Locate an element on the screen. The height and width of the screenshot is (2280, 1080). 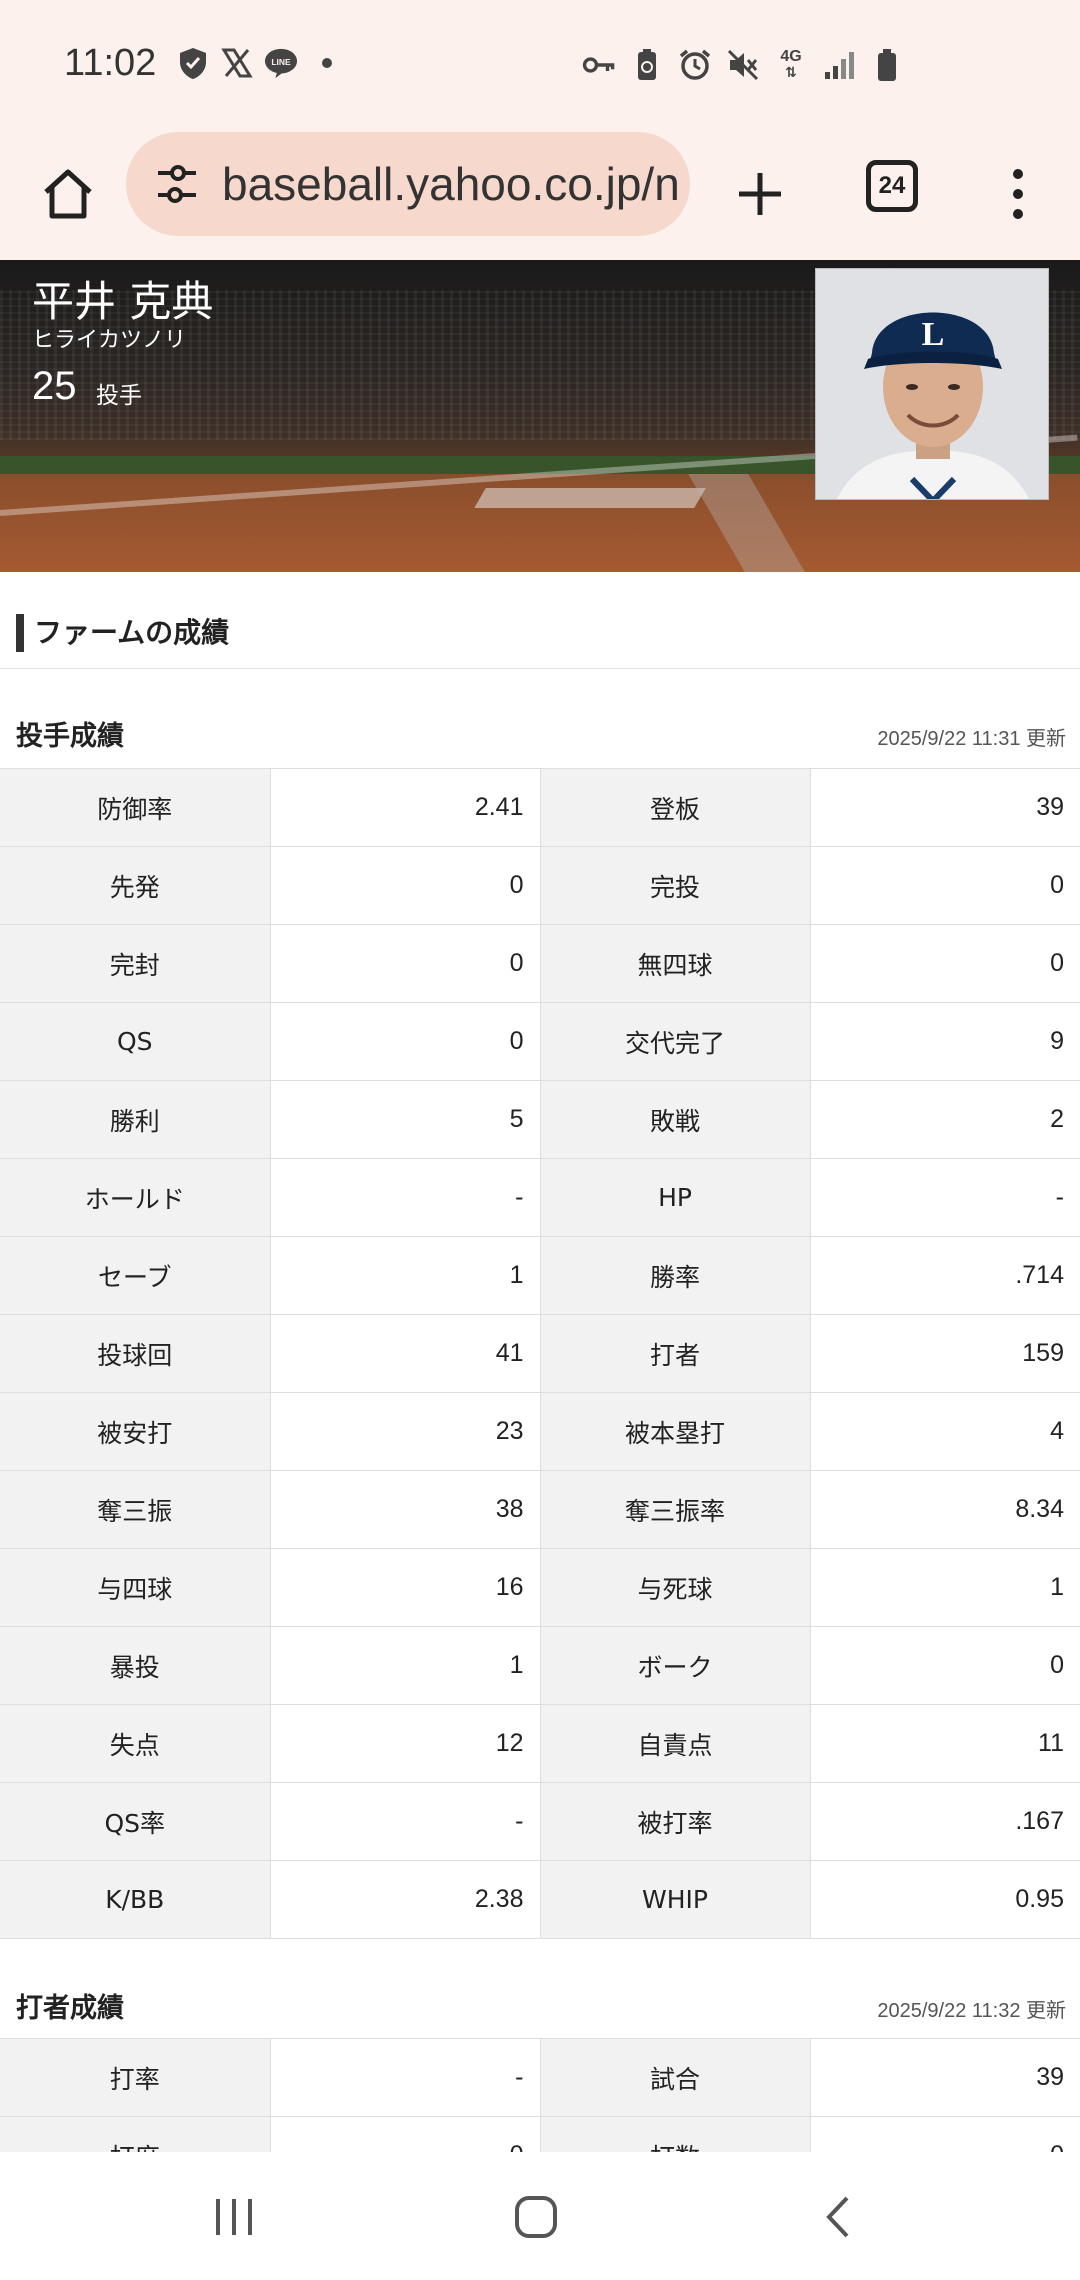
system-icons: 4G ⇅ is located at coordinates (743, 65).